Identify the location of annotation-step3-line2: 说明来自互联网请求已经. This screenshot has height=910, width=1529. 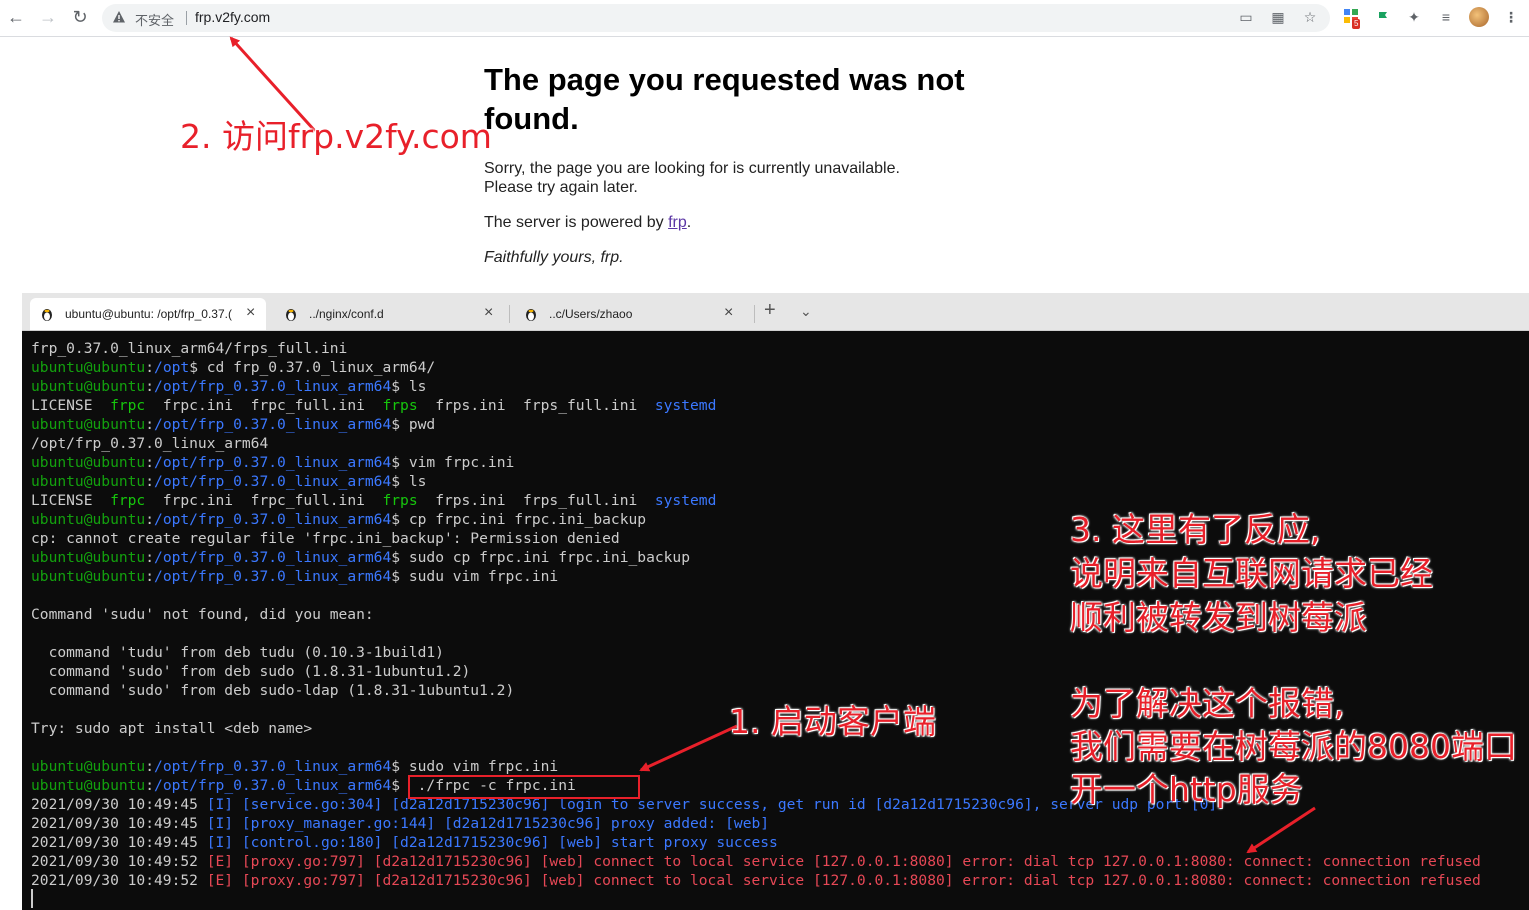
(1251, 573).